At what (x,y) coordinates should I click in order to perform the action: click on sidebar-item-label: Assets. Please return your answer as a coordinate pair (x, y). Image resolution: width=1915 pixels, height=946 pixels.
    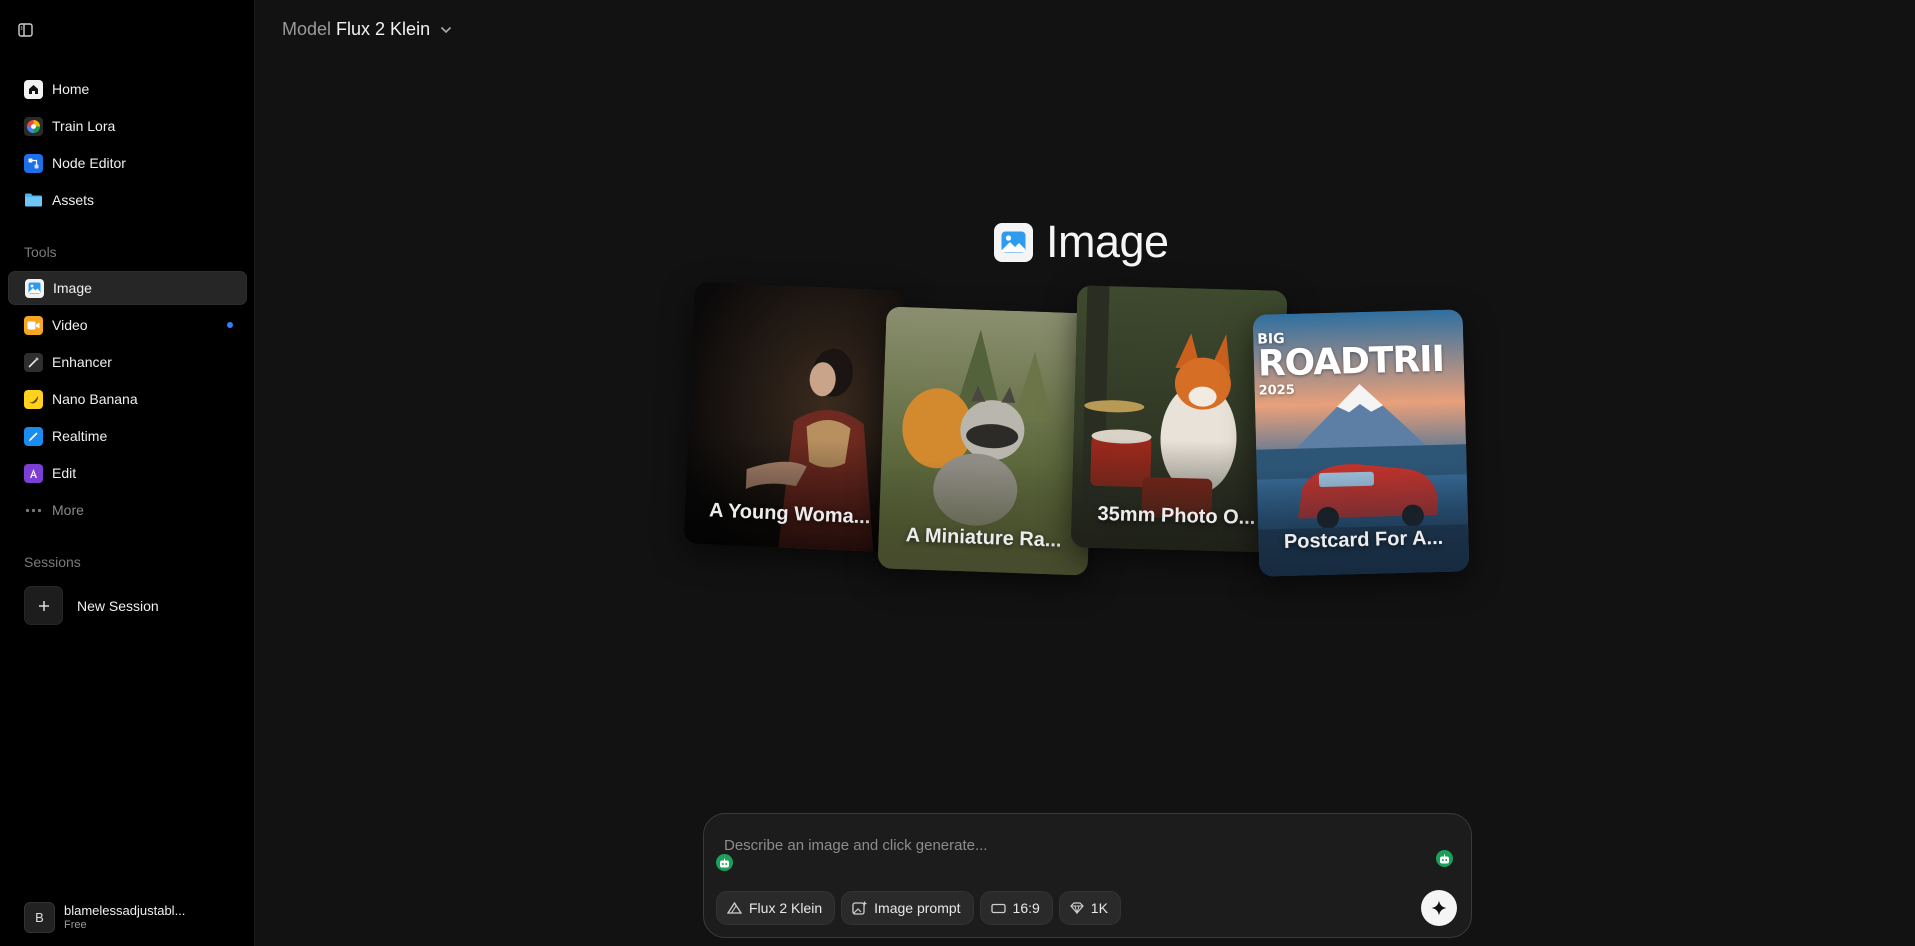
    Looking at the image, I should click on (73, 200).